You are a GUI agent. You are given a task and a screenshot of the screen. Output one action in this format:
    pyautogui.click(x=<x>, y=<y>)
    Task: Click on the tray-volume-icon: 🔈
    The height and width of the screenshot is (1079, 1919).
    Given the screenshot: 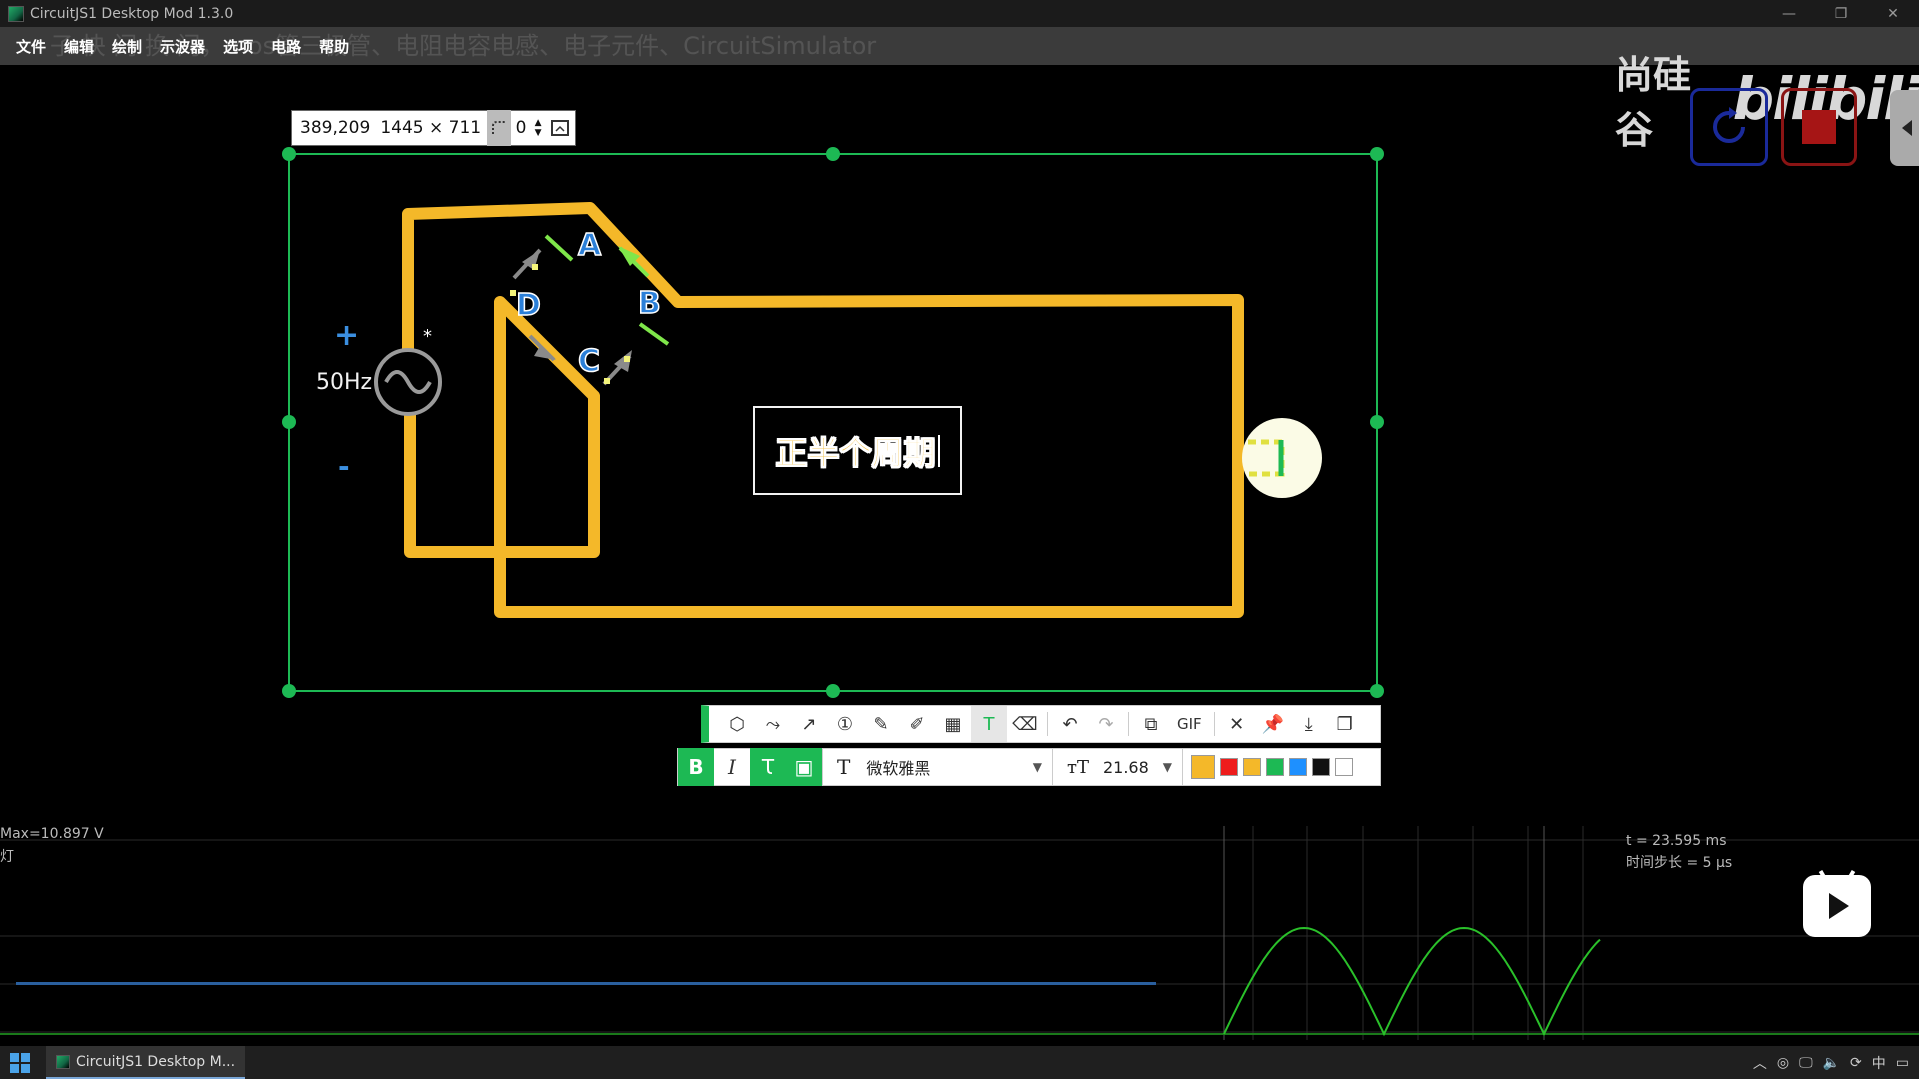 What is the action you would take?
    pyautogui.click(x=1831, y=1063)
    